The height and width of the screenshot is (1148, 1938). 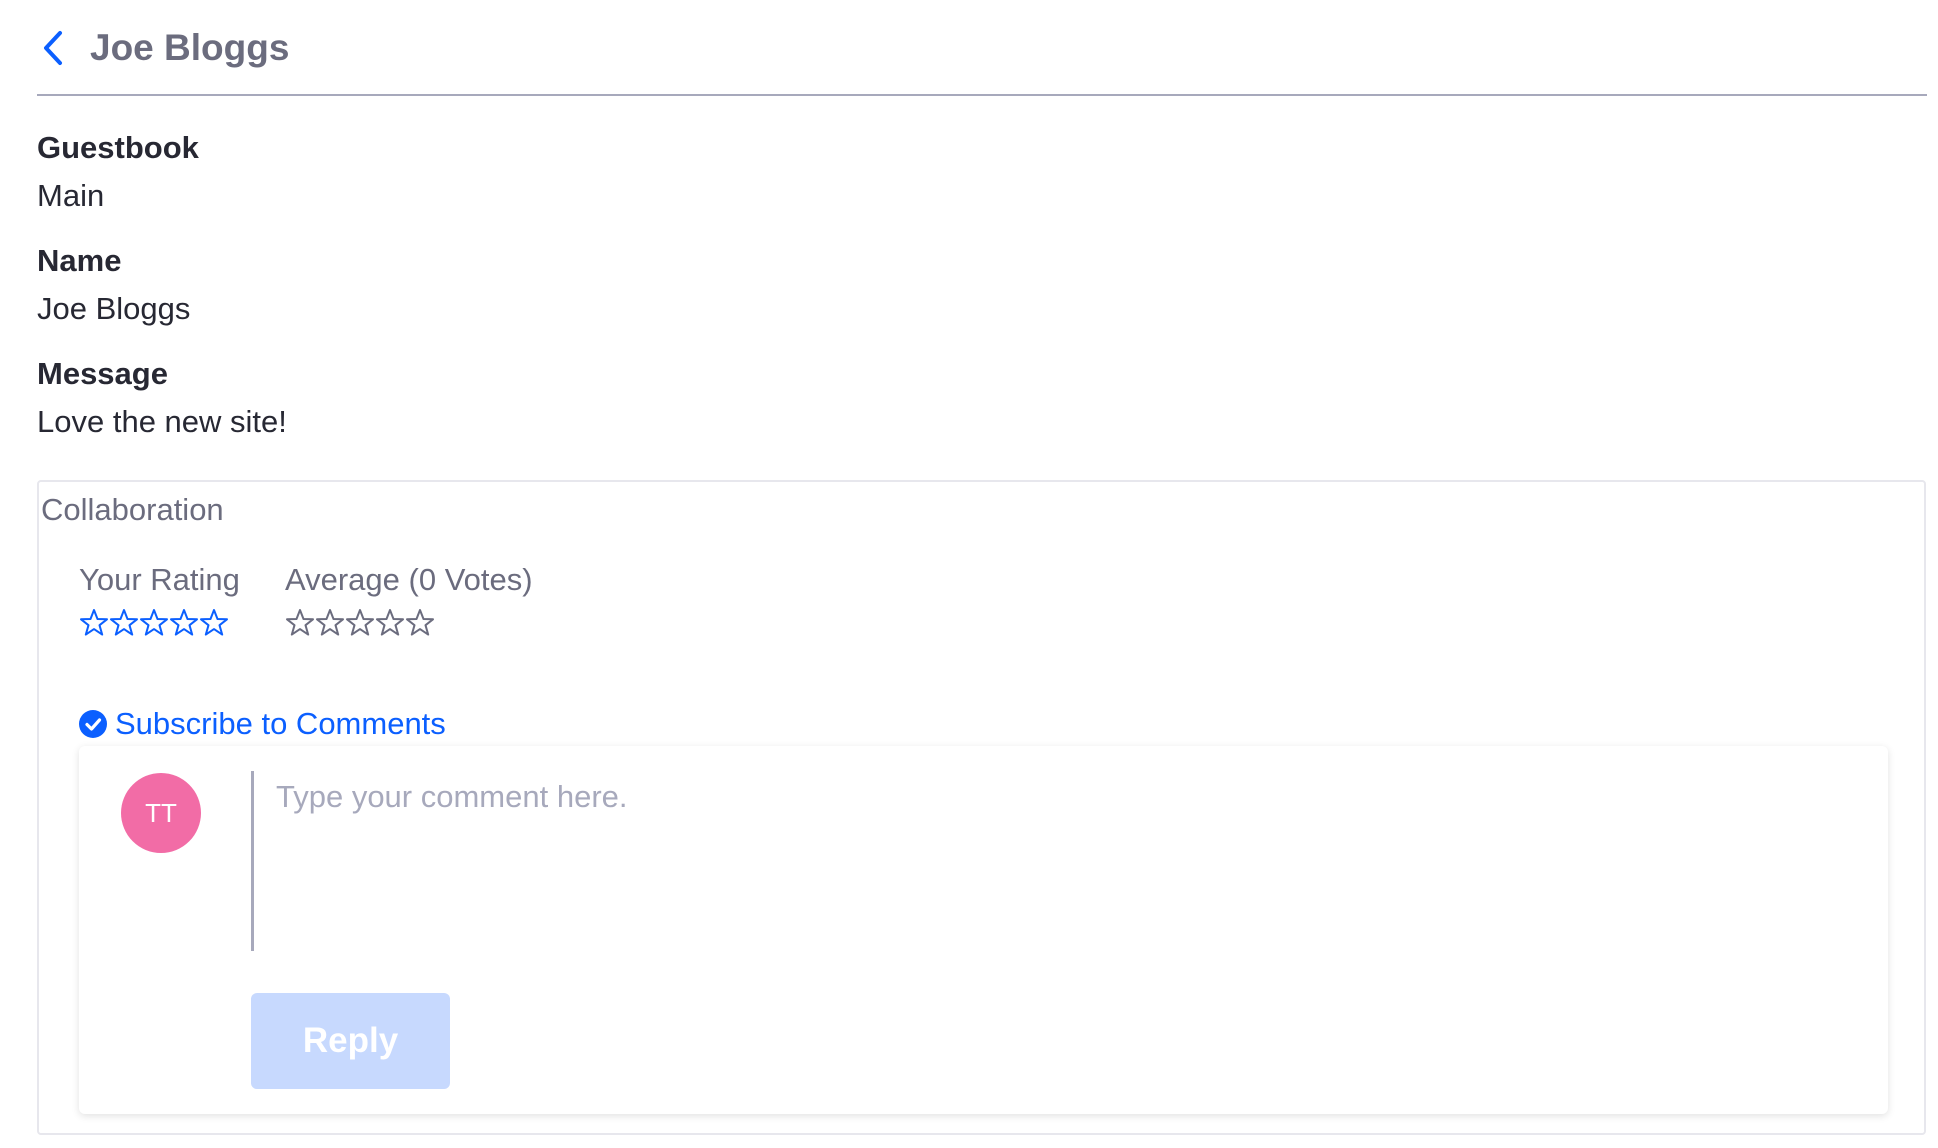 I want to click on subscribe-to-comments-link: Subscribe to Comments, so click(x=262, y=724).